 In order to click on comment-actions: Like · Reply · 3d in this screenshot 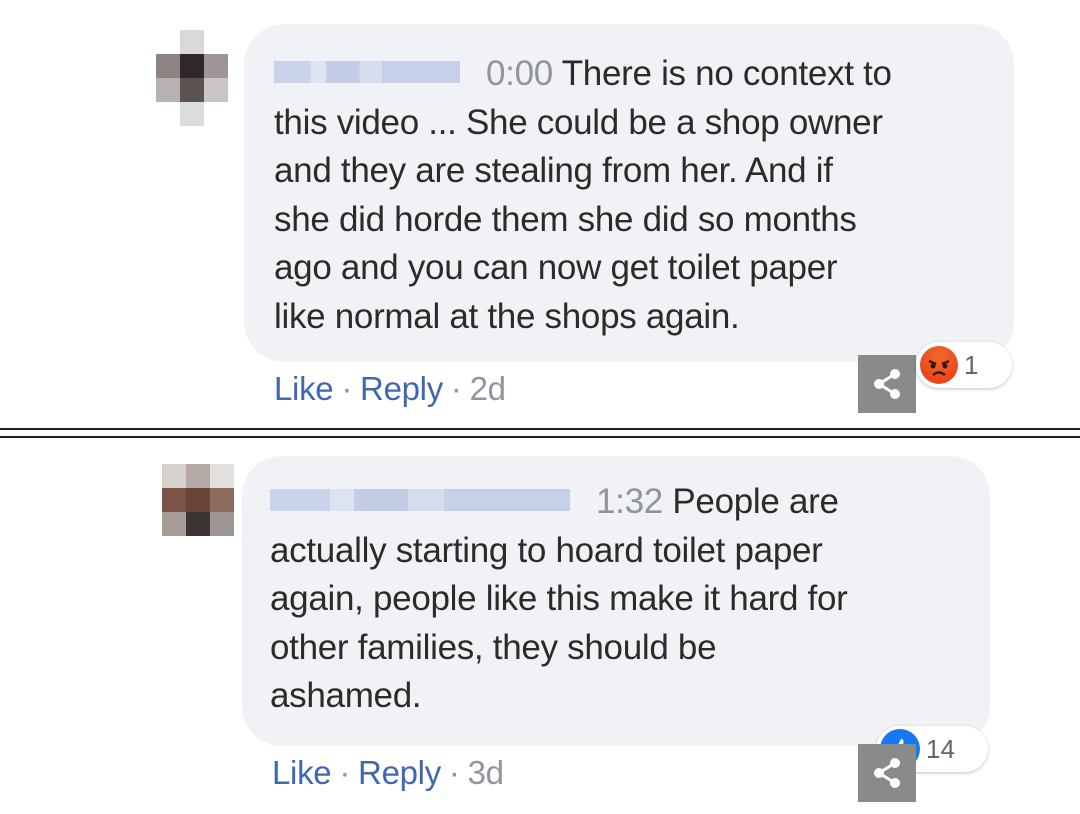, I will do `click(388, 773)`.